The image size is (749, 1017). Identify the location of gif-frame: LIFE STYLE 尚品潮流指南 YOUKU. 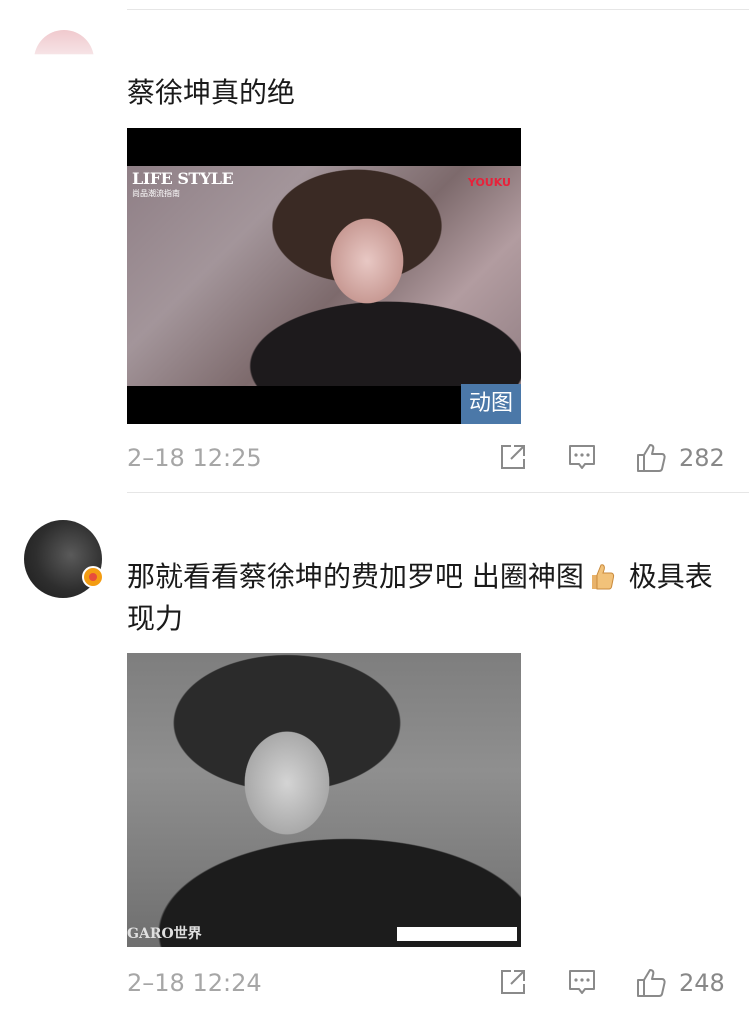
(324, 276).